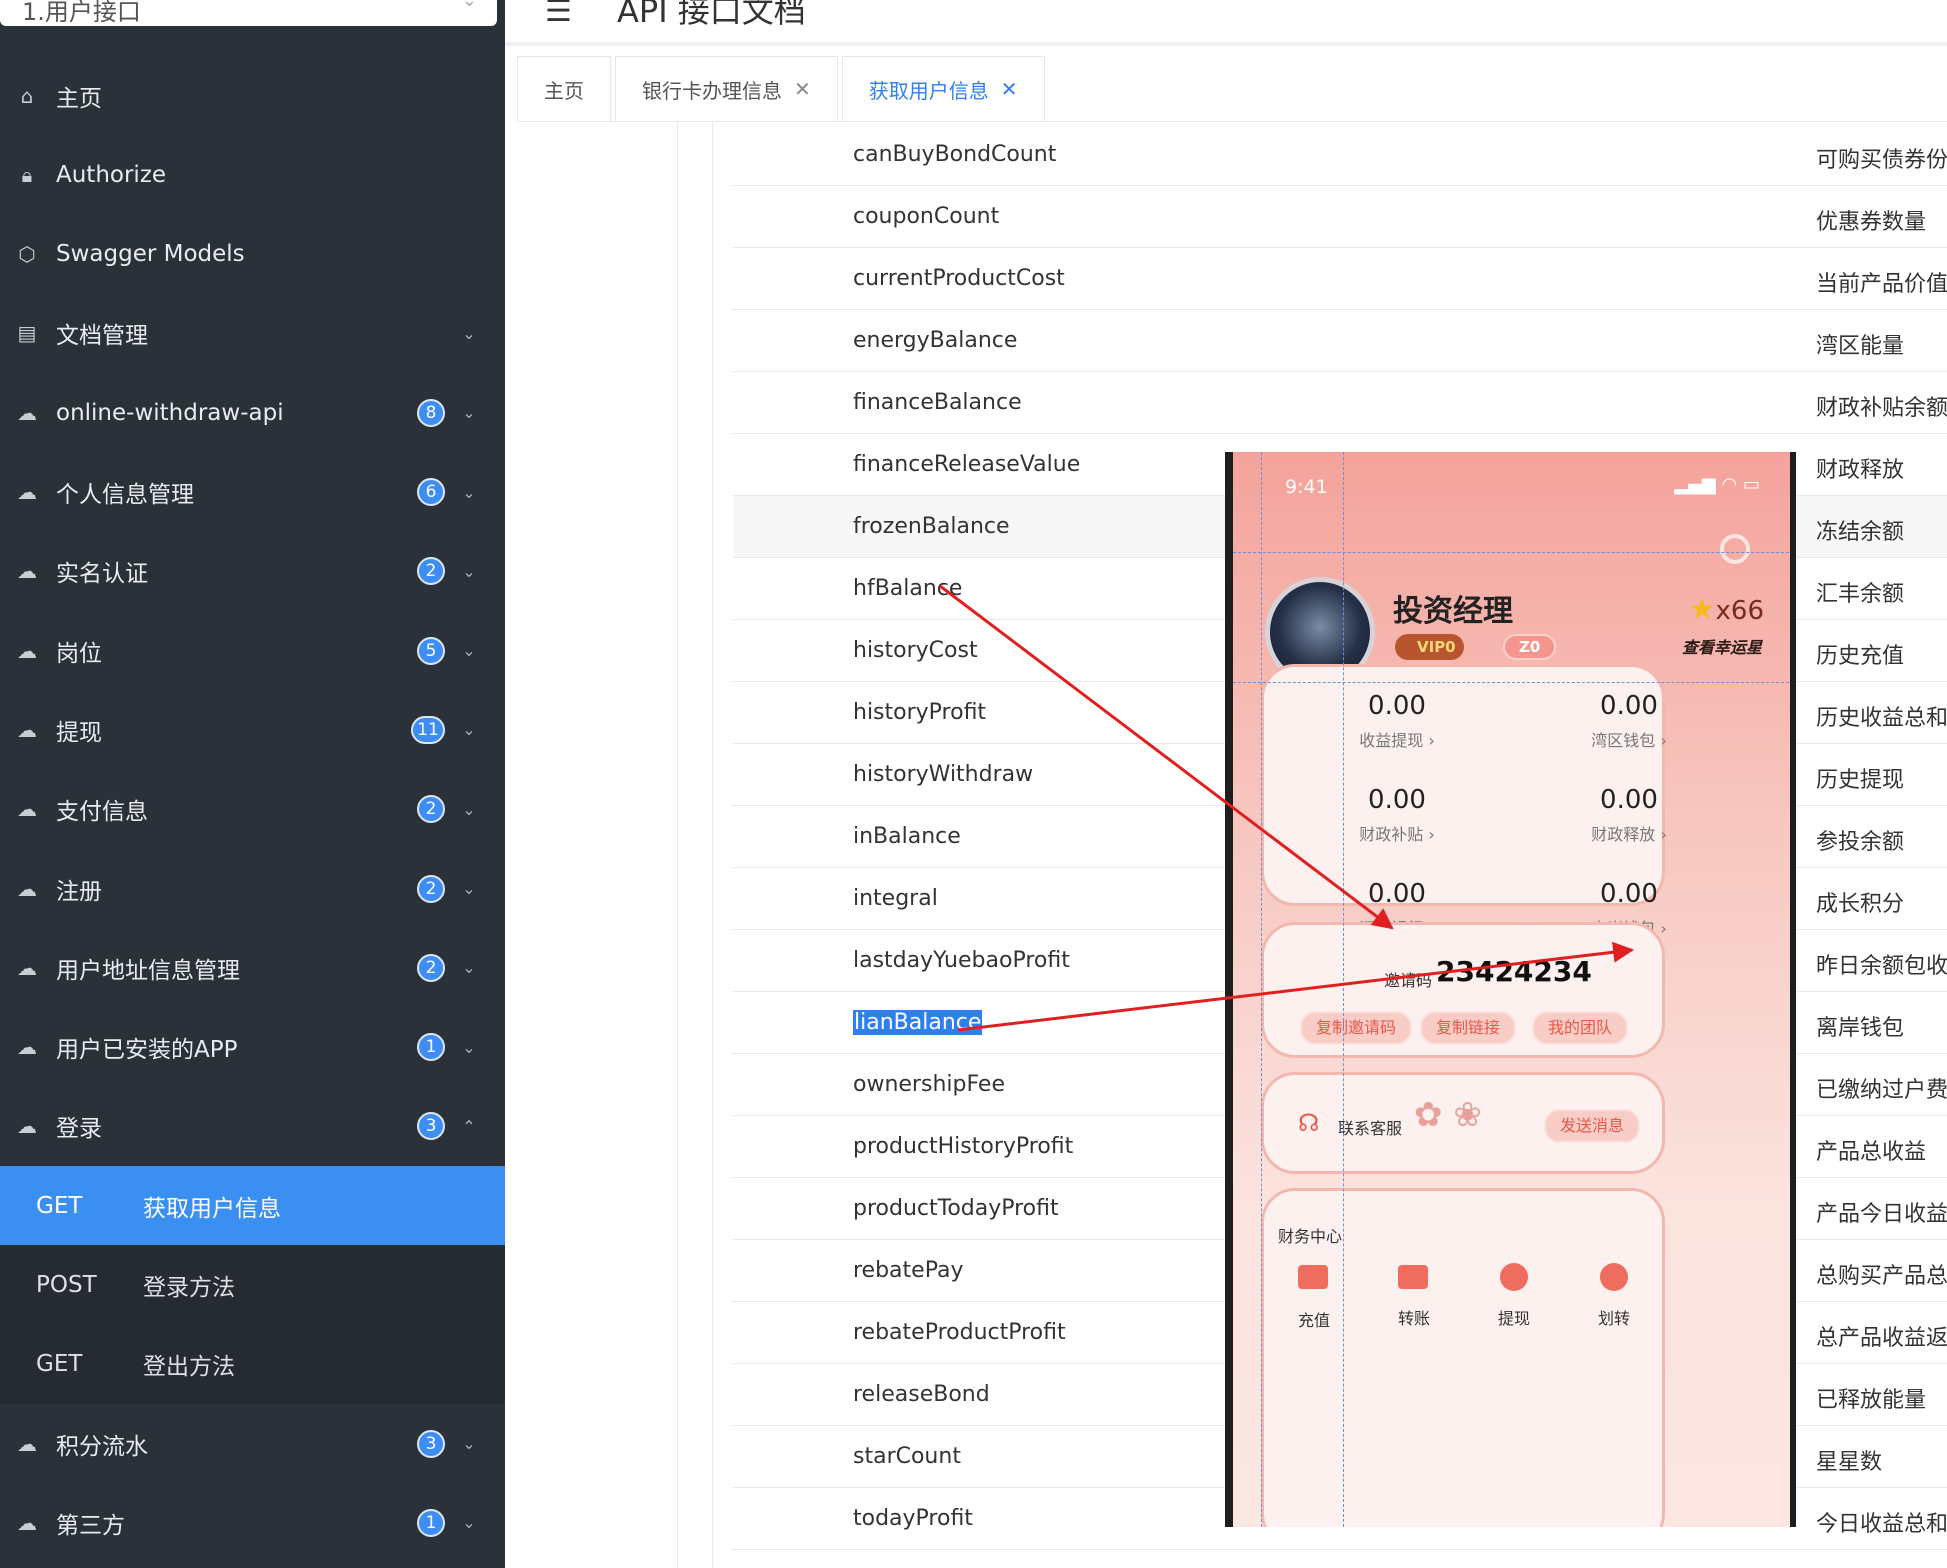 Image resolution: width=1947 pixels, height=1568 pixels. I want to click on finance-convert: 划转, so click(1614, 1317).